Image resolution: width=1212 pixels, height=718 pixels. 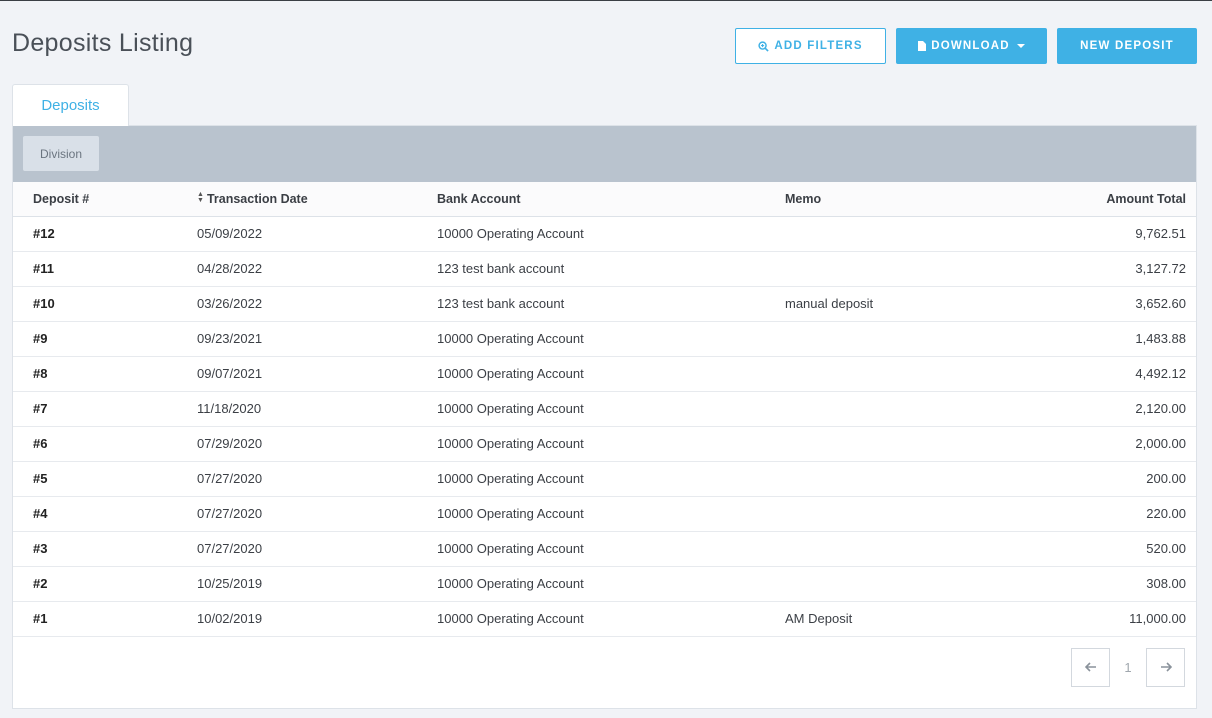 What do you see at coordinates (310, 409) in the screenshot?
I see `transaction-date: 11/18/2020` at bounding box center [310, 409].